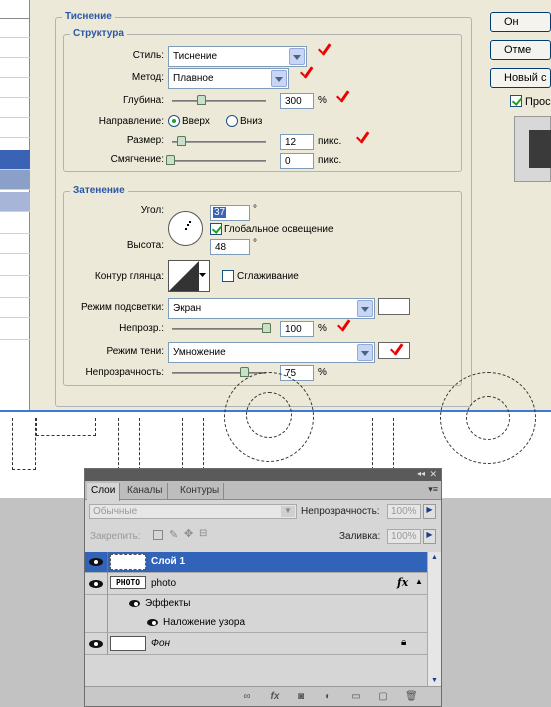 The image size is (551, 707). What do you see at coordinates (196, 121) in the screenshot?
I see `direction-up-label: Вверх` at bounding box center [196, 121].